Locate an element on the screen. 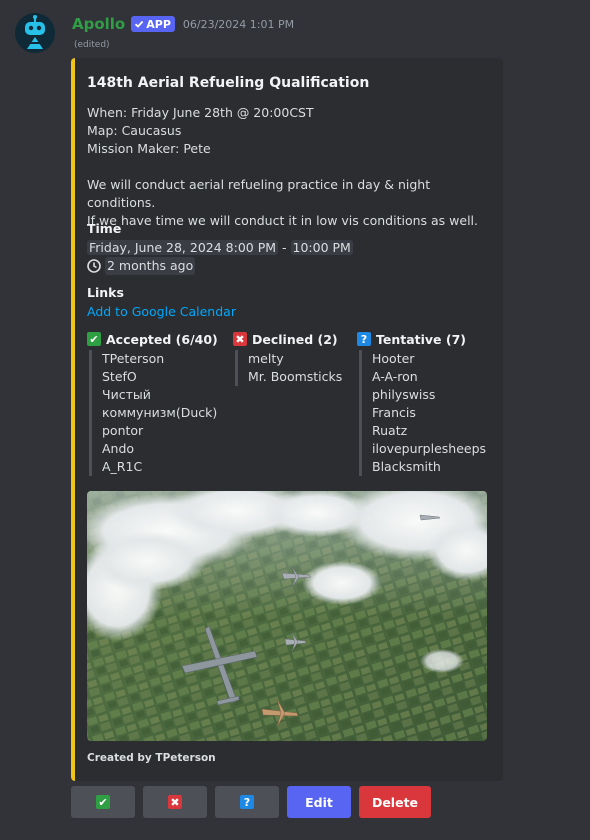  message-timestamp: 06/23/2024 1:01 PM is located at coordinates (238, 24).